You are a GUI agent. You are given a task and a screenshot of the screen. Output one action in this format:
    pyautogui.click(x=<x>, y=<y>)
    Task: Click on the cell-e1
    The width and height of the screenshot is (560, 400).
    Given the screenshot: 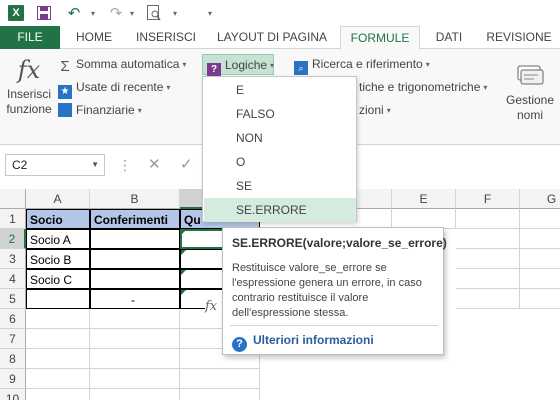 What is the action you would take?
    pyautogui.click(x=424, y=219)
    